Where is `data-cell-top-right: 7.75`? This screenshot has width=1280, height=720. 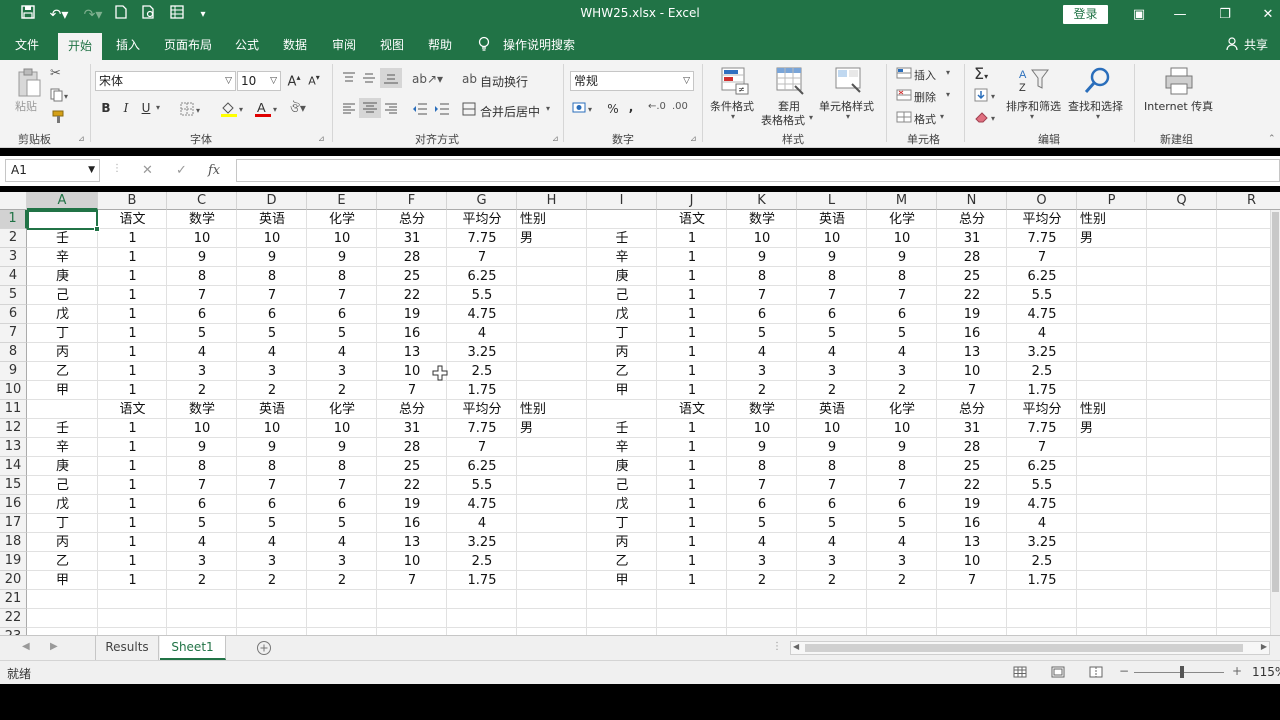
data-cell-top-right: 7.75 is located at coordinates (1042, 238).